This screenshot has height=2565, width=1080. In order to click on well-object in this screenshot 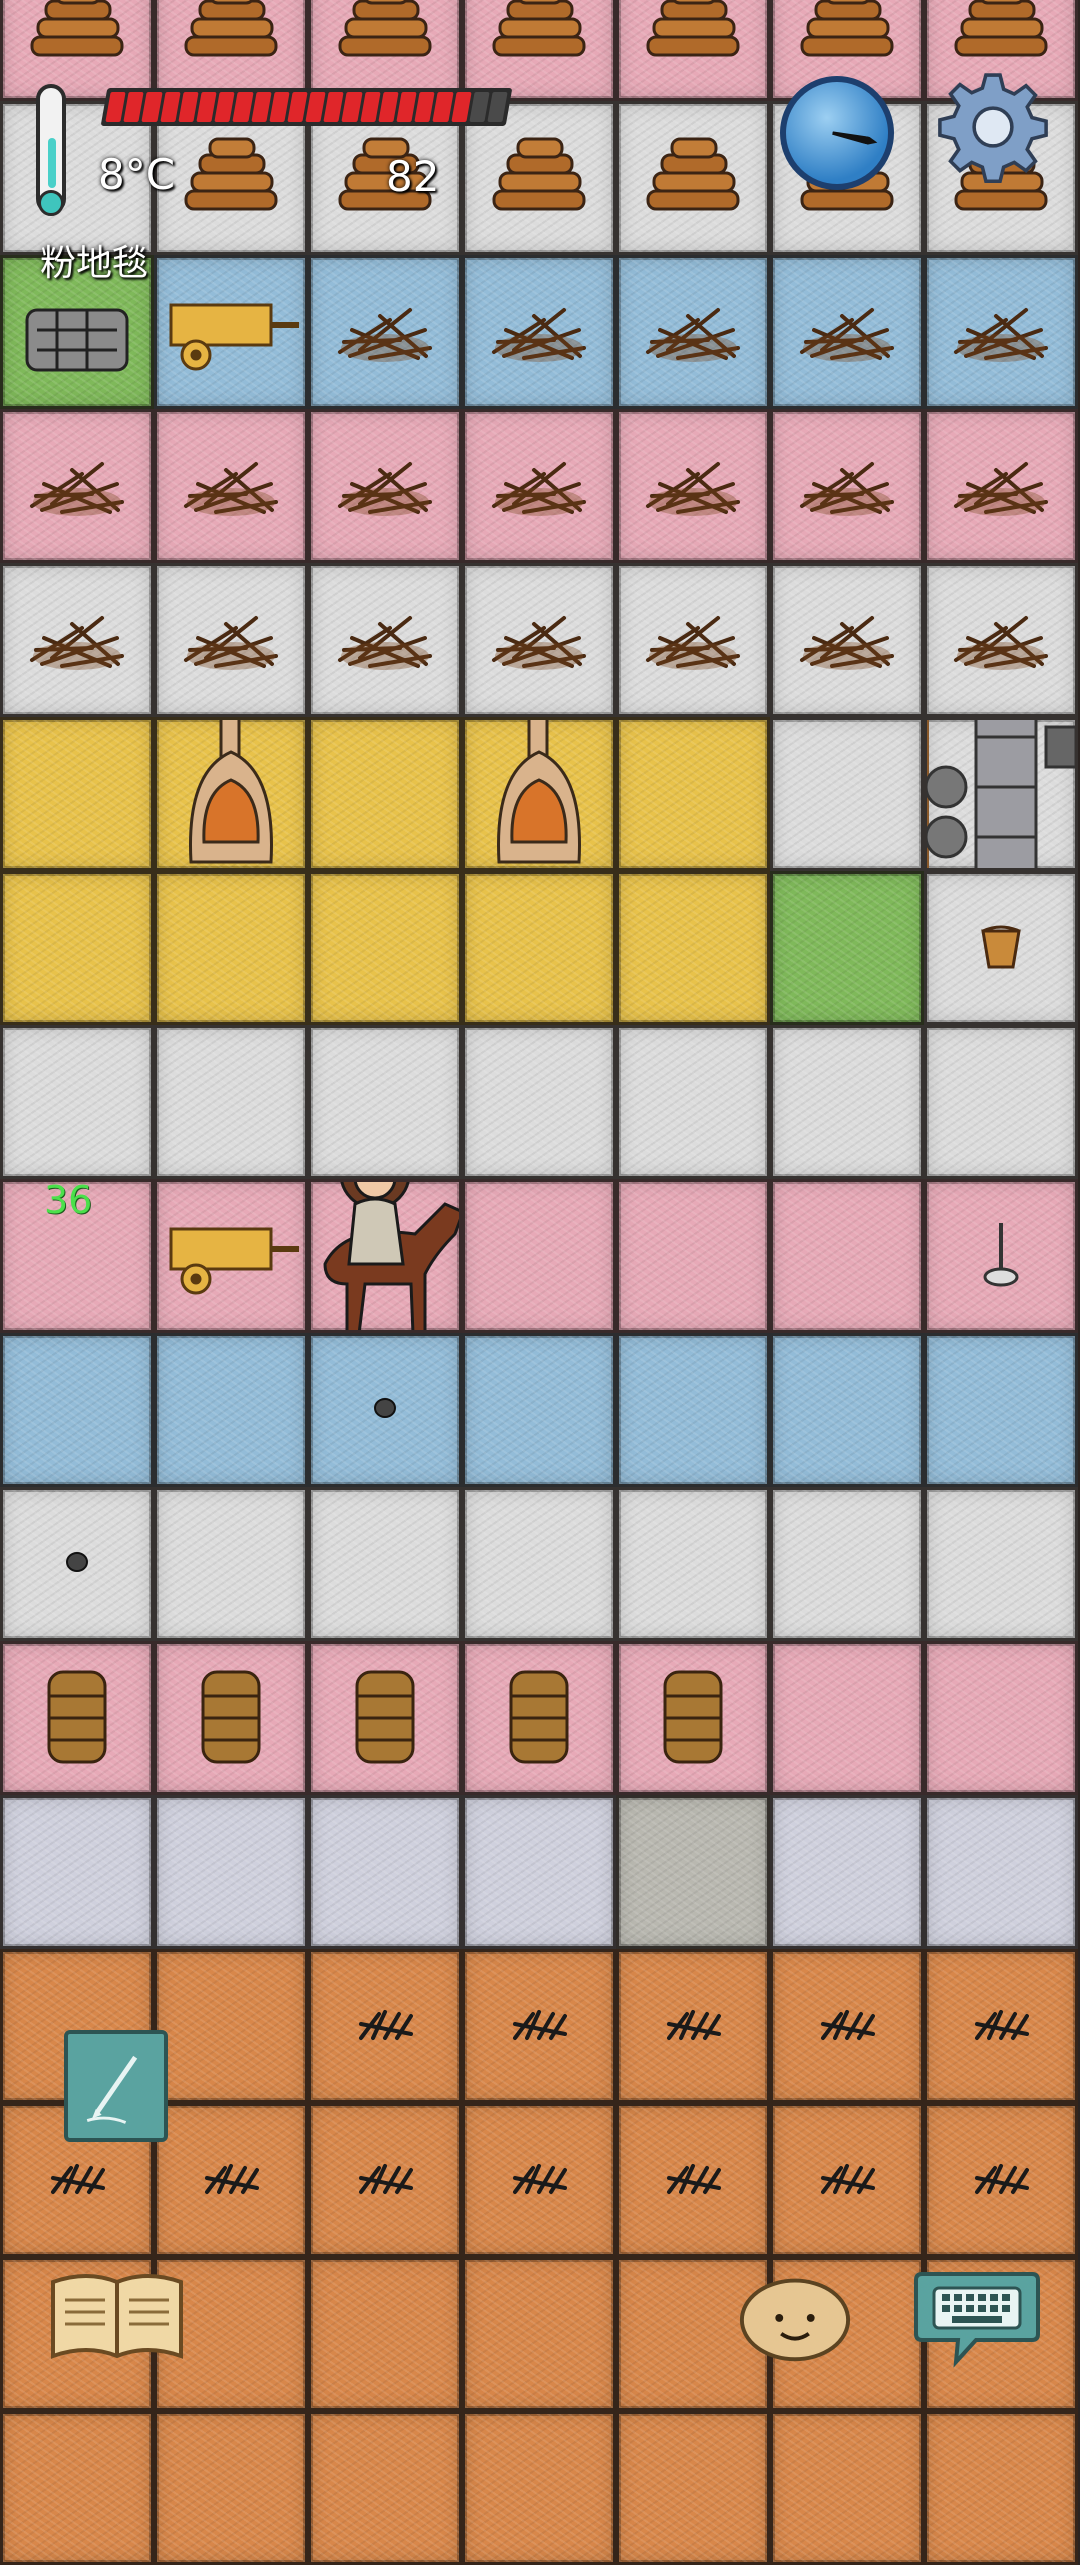, I will do `click(77, 332)`.